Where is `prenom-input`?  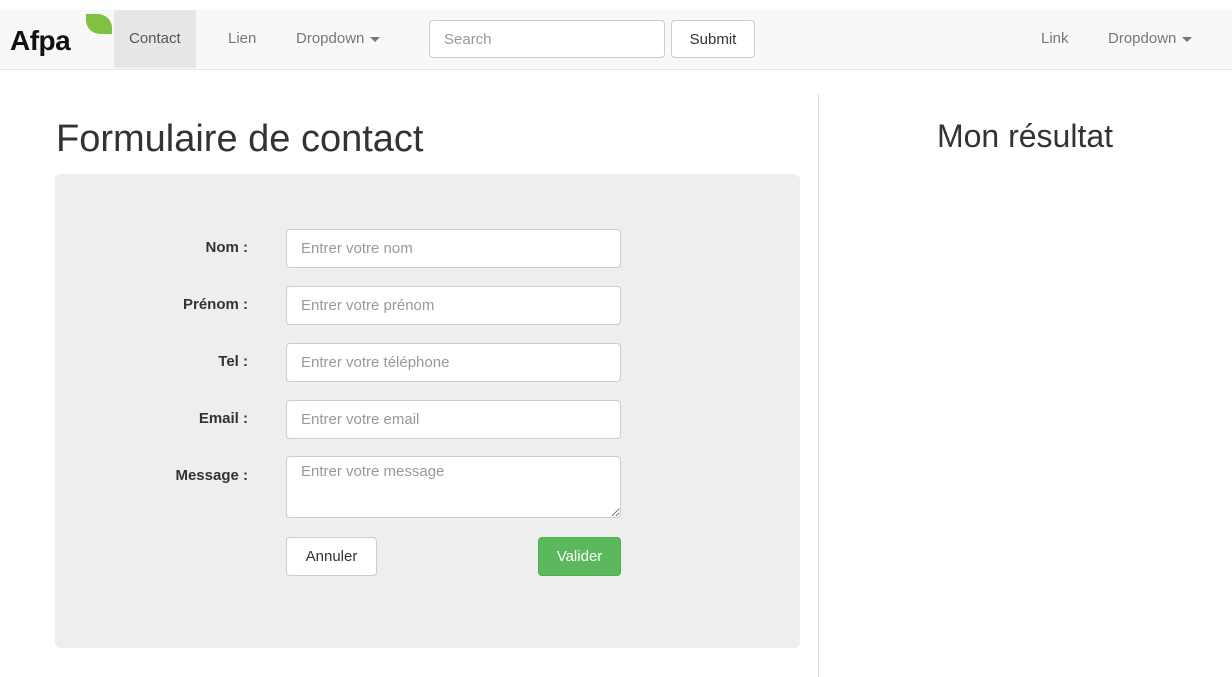 prenom-input is located at coordinates (453, 305).